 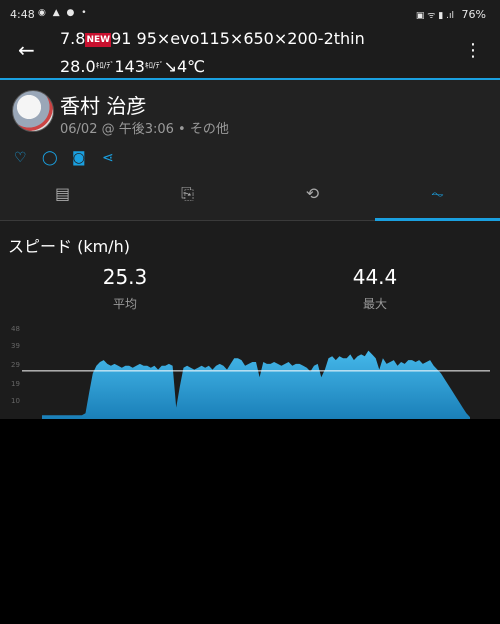 What do you see at coordinates (473, 50) in the screenshot?
I see `more-menu-icon: ⋮` at bounding box center [473, 50].